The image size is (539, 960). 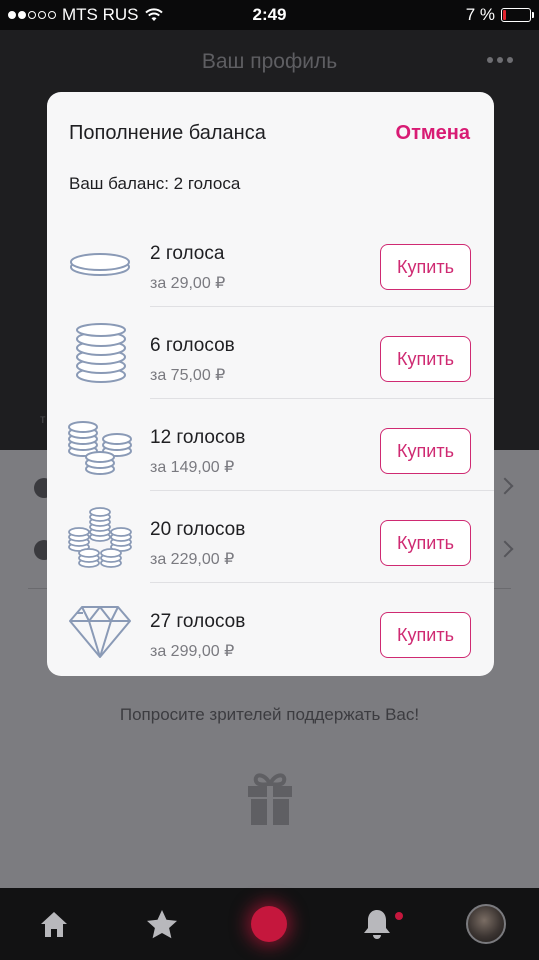 What do you see at coordinates (499, 15) in the screenshot?
I see `battery-group: 7 %` at bounding box center [499, 15].